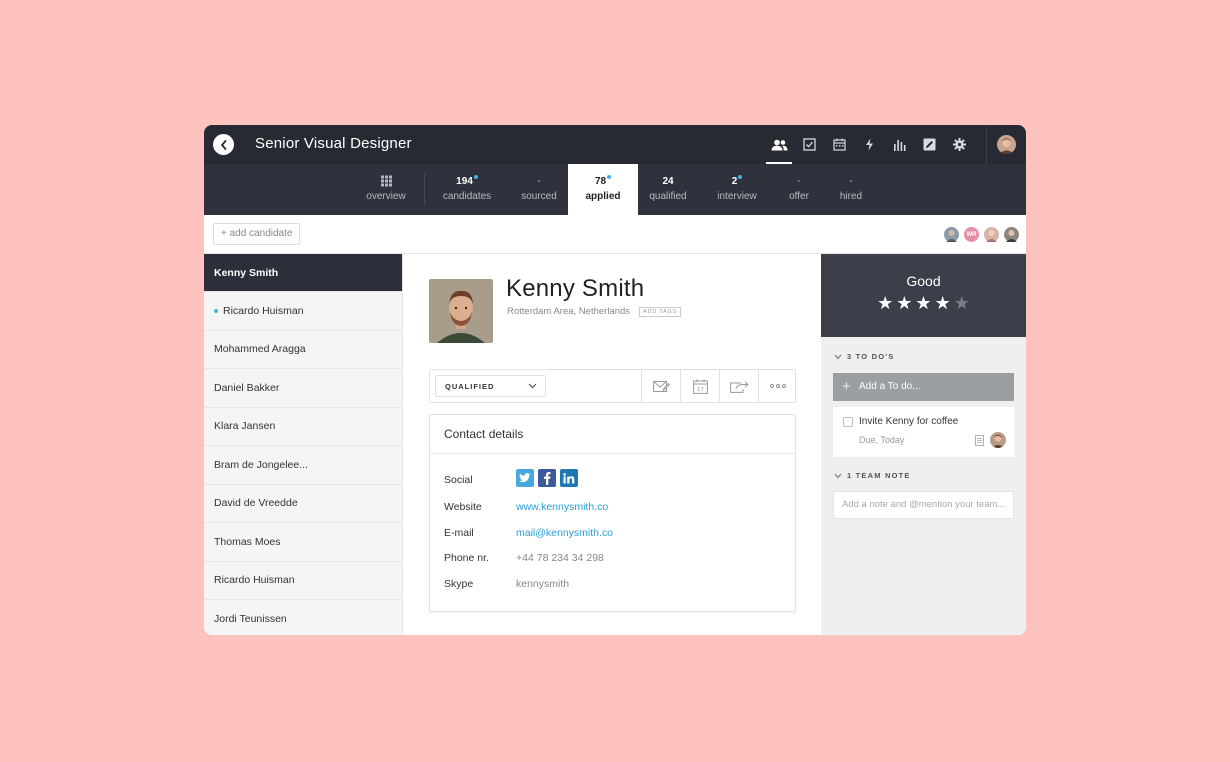  What do you see at coordinates (979, 440) in the screenshot?
I see `note-icon` at bounding box center [979, 440].